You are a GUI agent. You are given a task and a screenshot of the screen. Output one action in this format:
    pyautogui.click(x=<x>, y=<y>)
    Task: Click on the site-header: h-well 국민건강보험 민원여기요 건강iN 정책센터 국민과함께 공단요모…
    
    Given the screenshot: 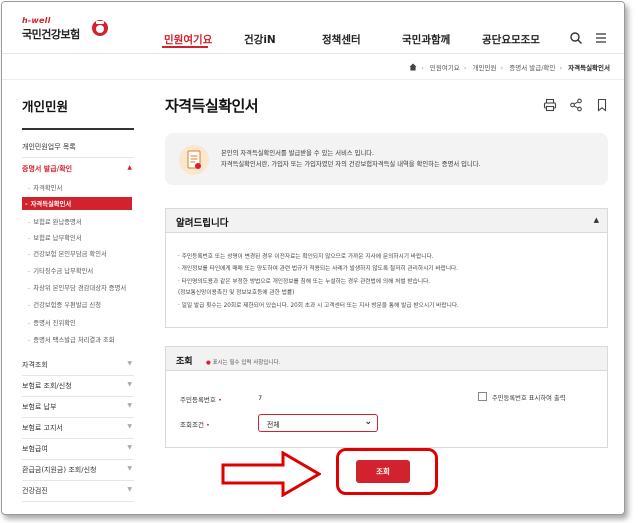 What is the action you would take?
    pyautogui.click(x=313, y=28)
    